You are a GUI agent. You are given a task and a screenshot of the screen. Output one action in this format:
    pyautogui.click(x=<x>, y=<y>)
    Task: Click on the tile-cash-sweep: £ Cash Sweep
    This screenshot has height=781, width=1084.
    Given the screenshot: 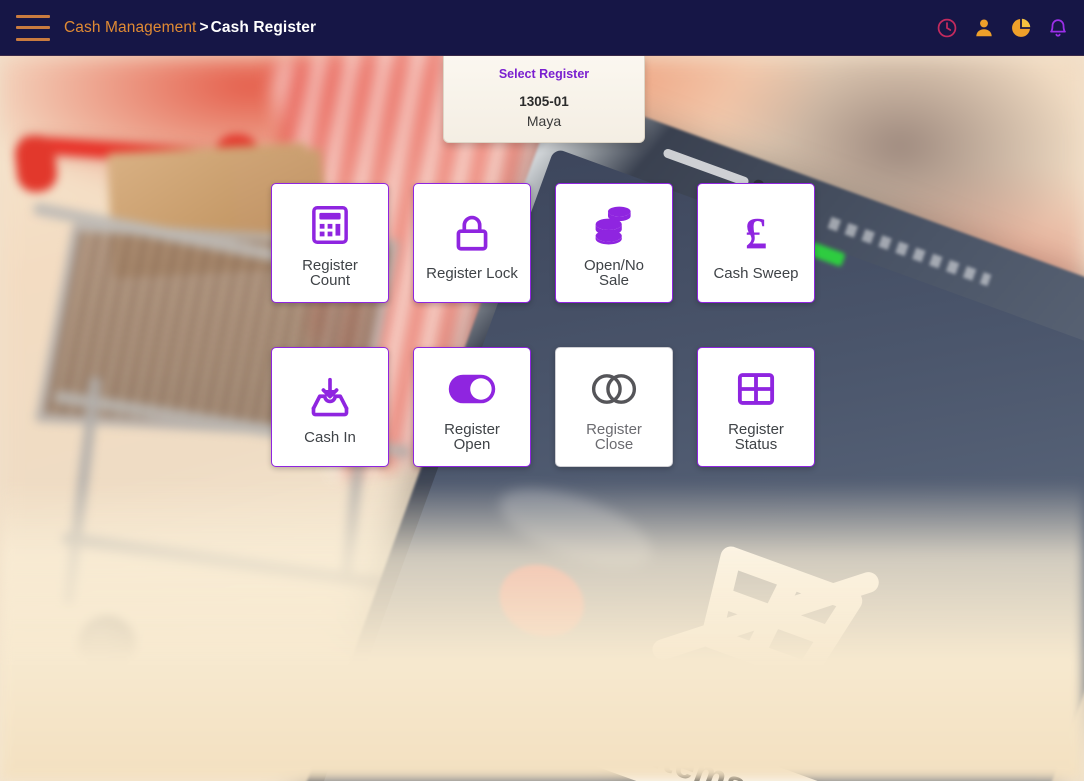 What is the action you would take?
    pyautogui.click(x=756, y=243)
    